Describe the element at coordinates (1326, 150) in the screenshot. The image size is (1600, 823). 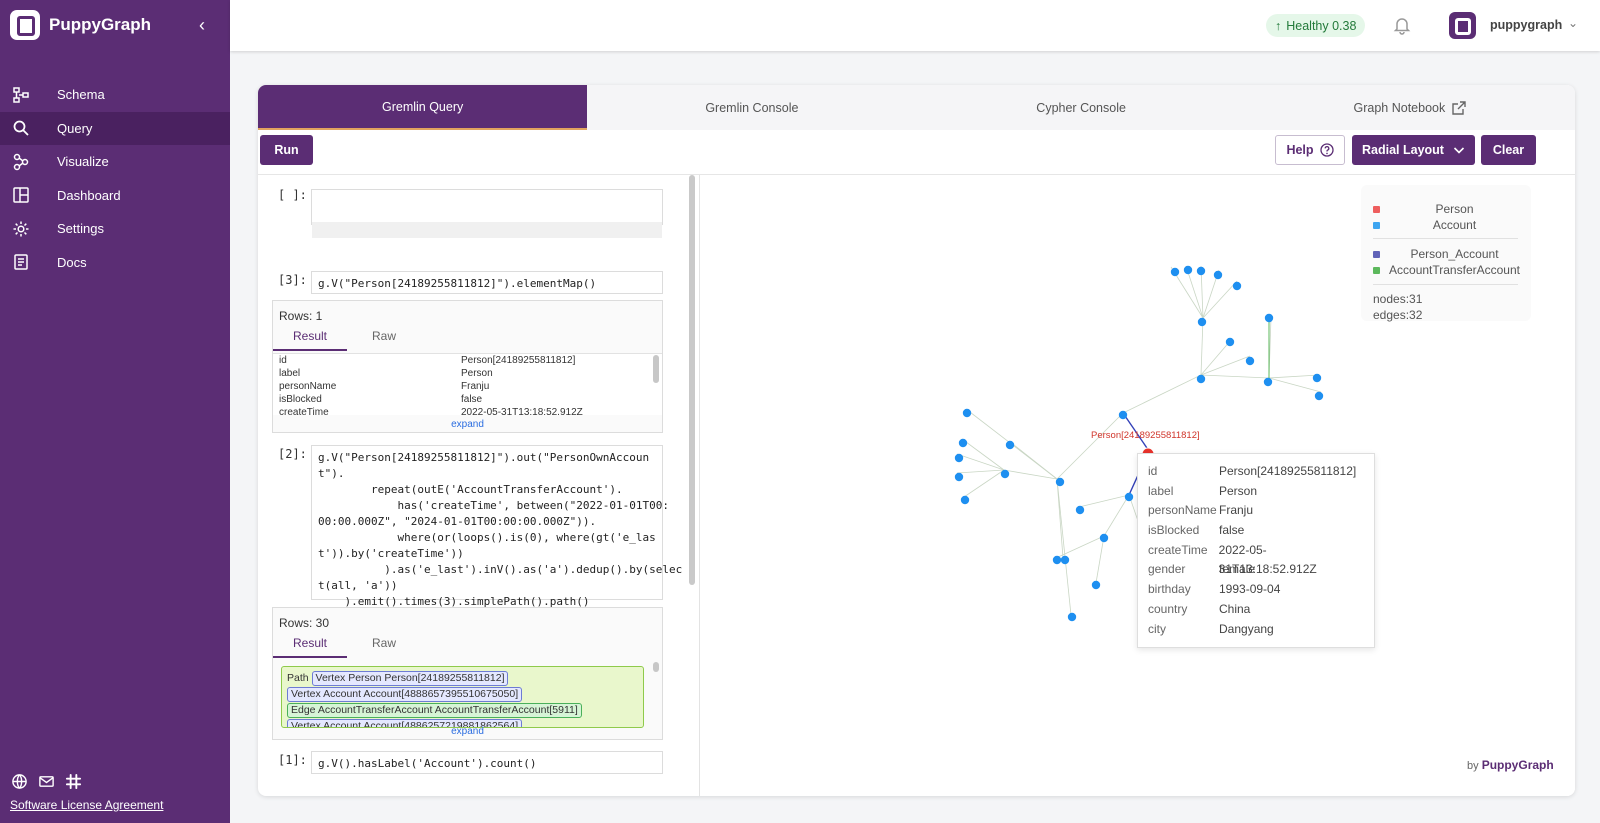
I see `question-circle-icon` at that location.